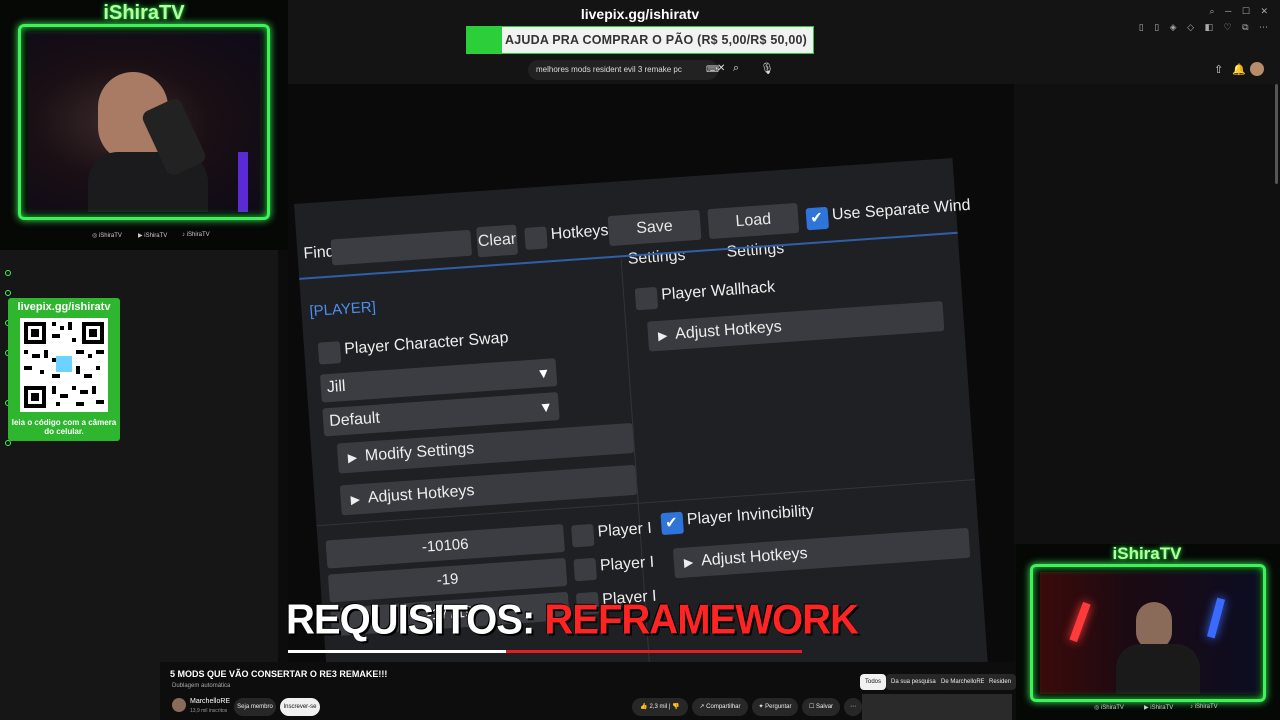 The height and width of the screenshot is (720, 1280). What do you see at coordinates (583, 535) in the screenshot?
I see `coord-x-checkbox` at bounding box center [583, 535].